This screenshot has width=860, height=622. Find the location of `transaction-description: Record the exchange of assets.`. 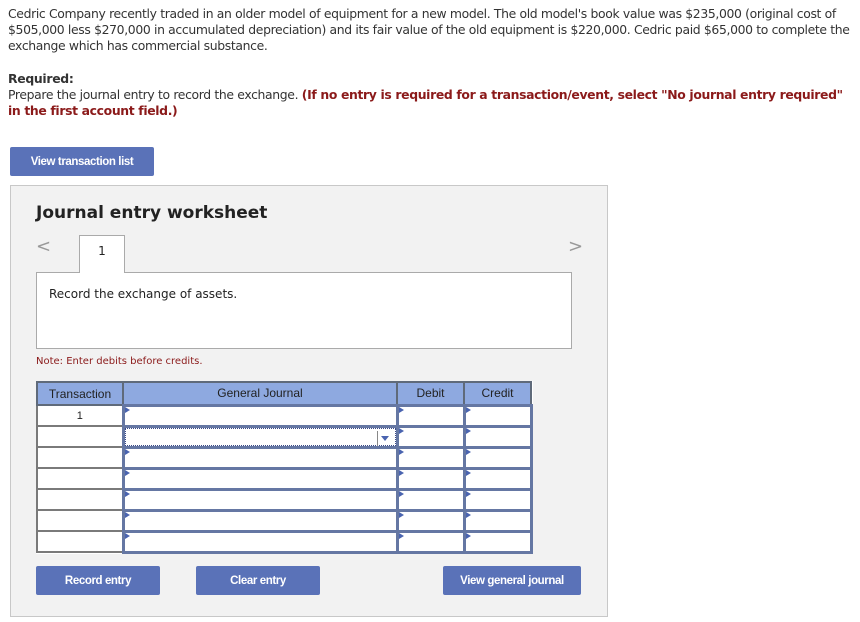

transaction-description: Record the exchange of assets. is located at coordinates (143, 294).